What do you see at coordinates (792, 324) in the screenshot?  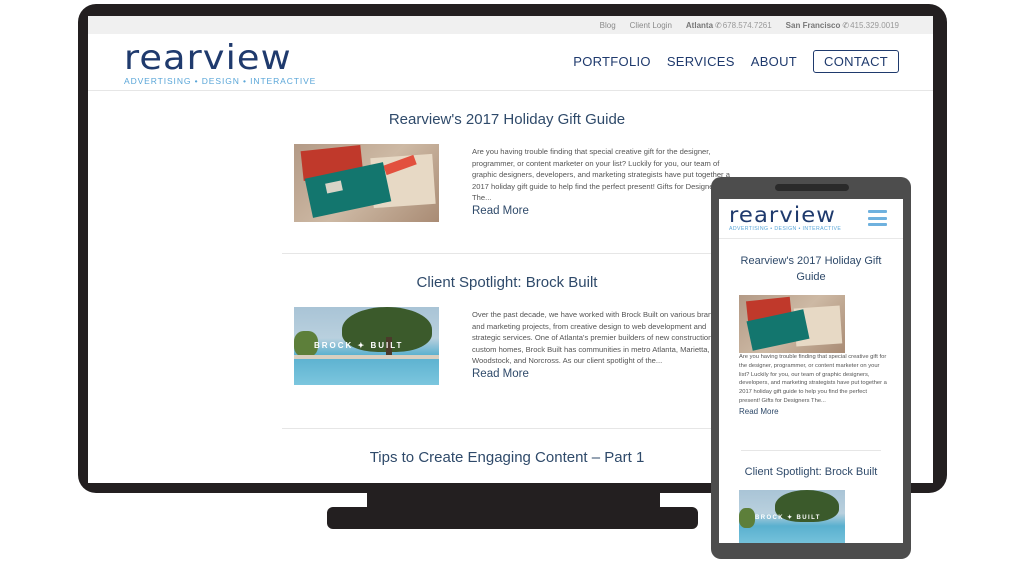 I see `mobile-holiday-gifts-image` at bounding box center [792, 324].